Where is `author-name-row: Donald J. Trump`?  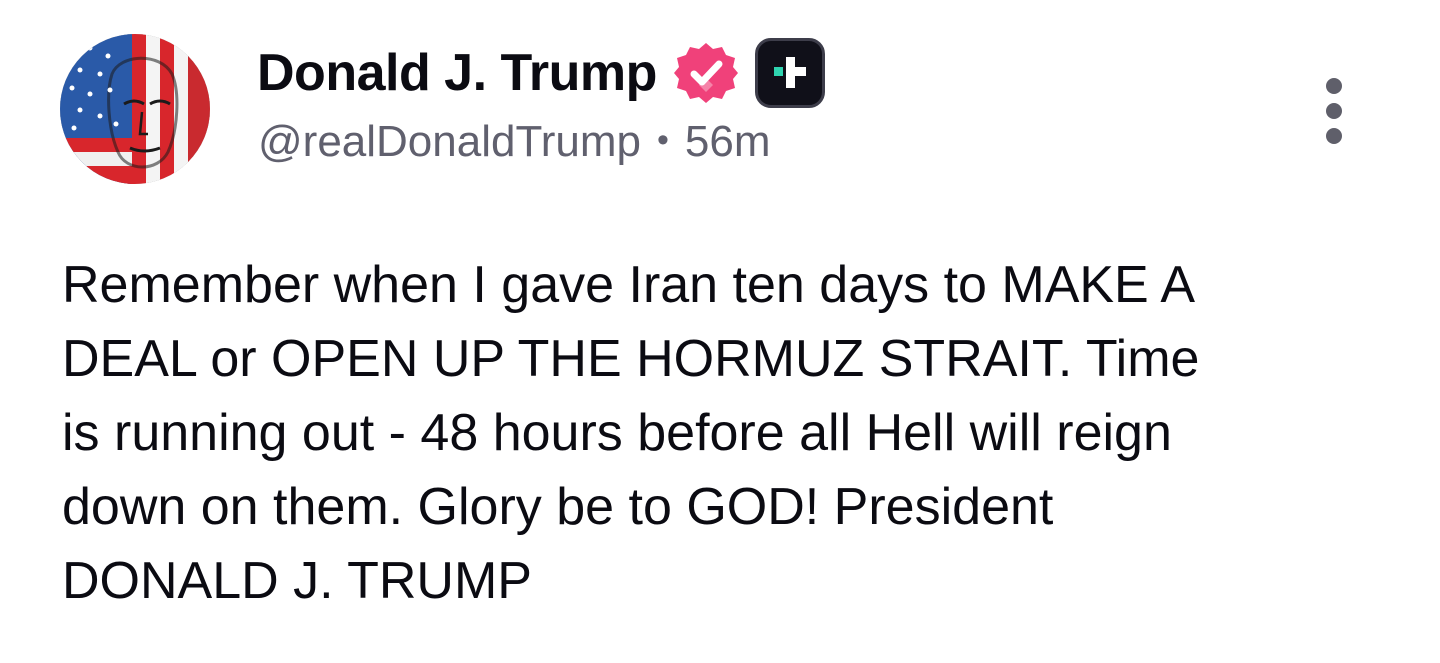 author-name-row: Donald J. Trump is located at coordinates (541, 73).